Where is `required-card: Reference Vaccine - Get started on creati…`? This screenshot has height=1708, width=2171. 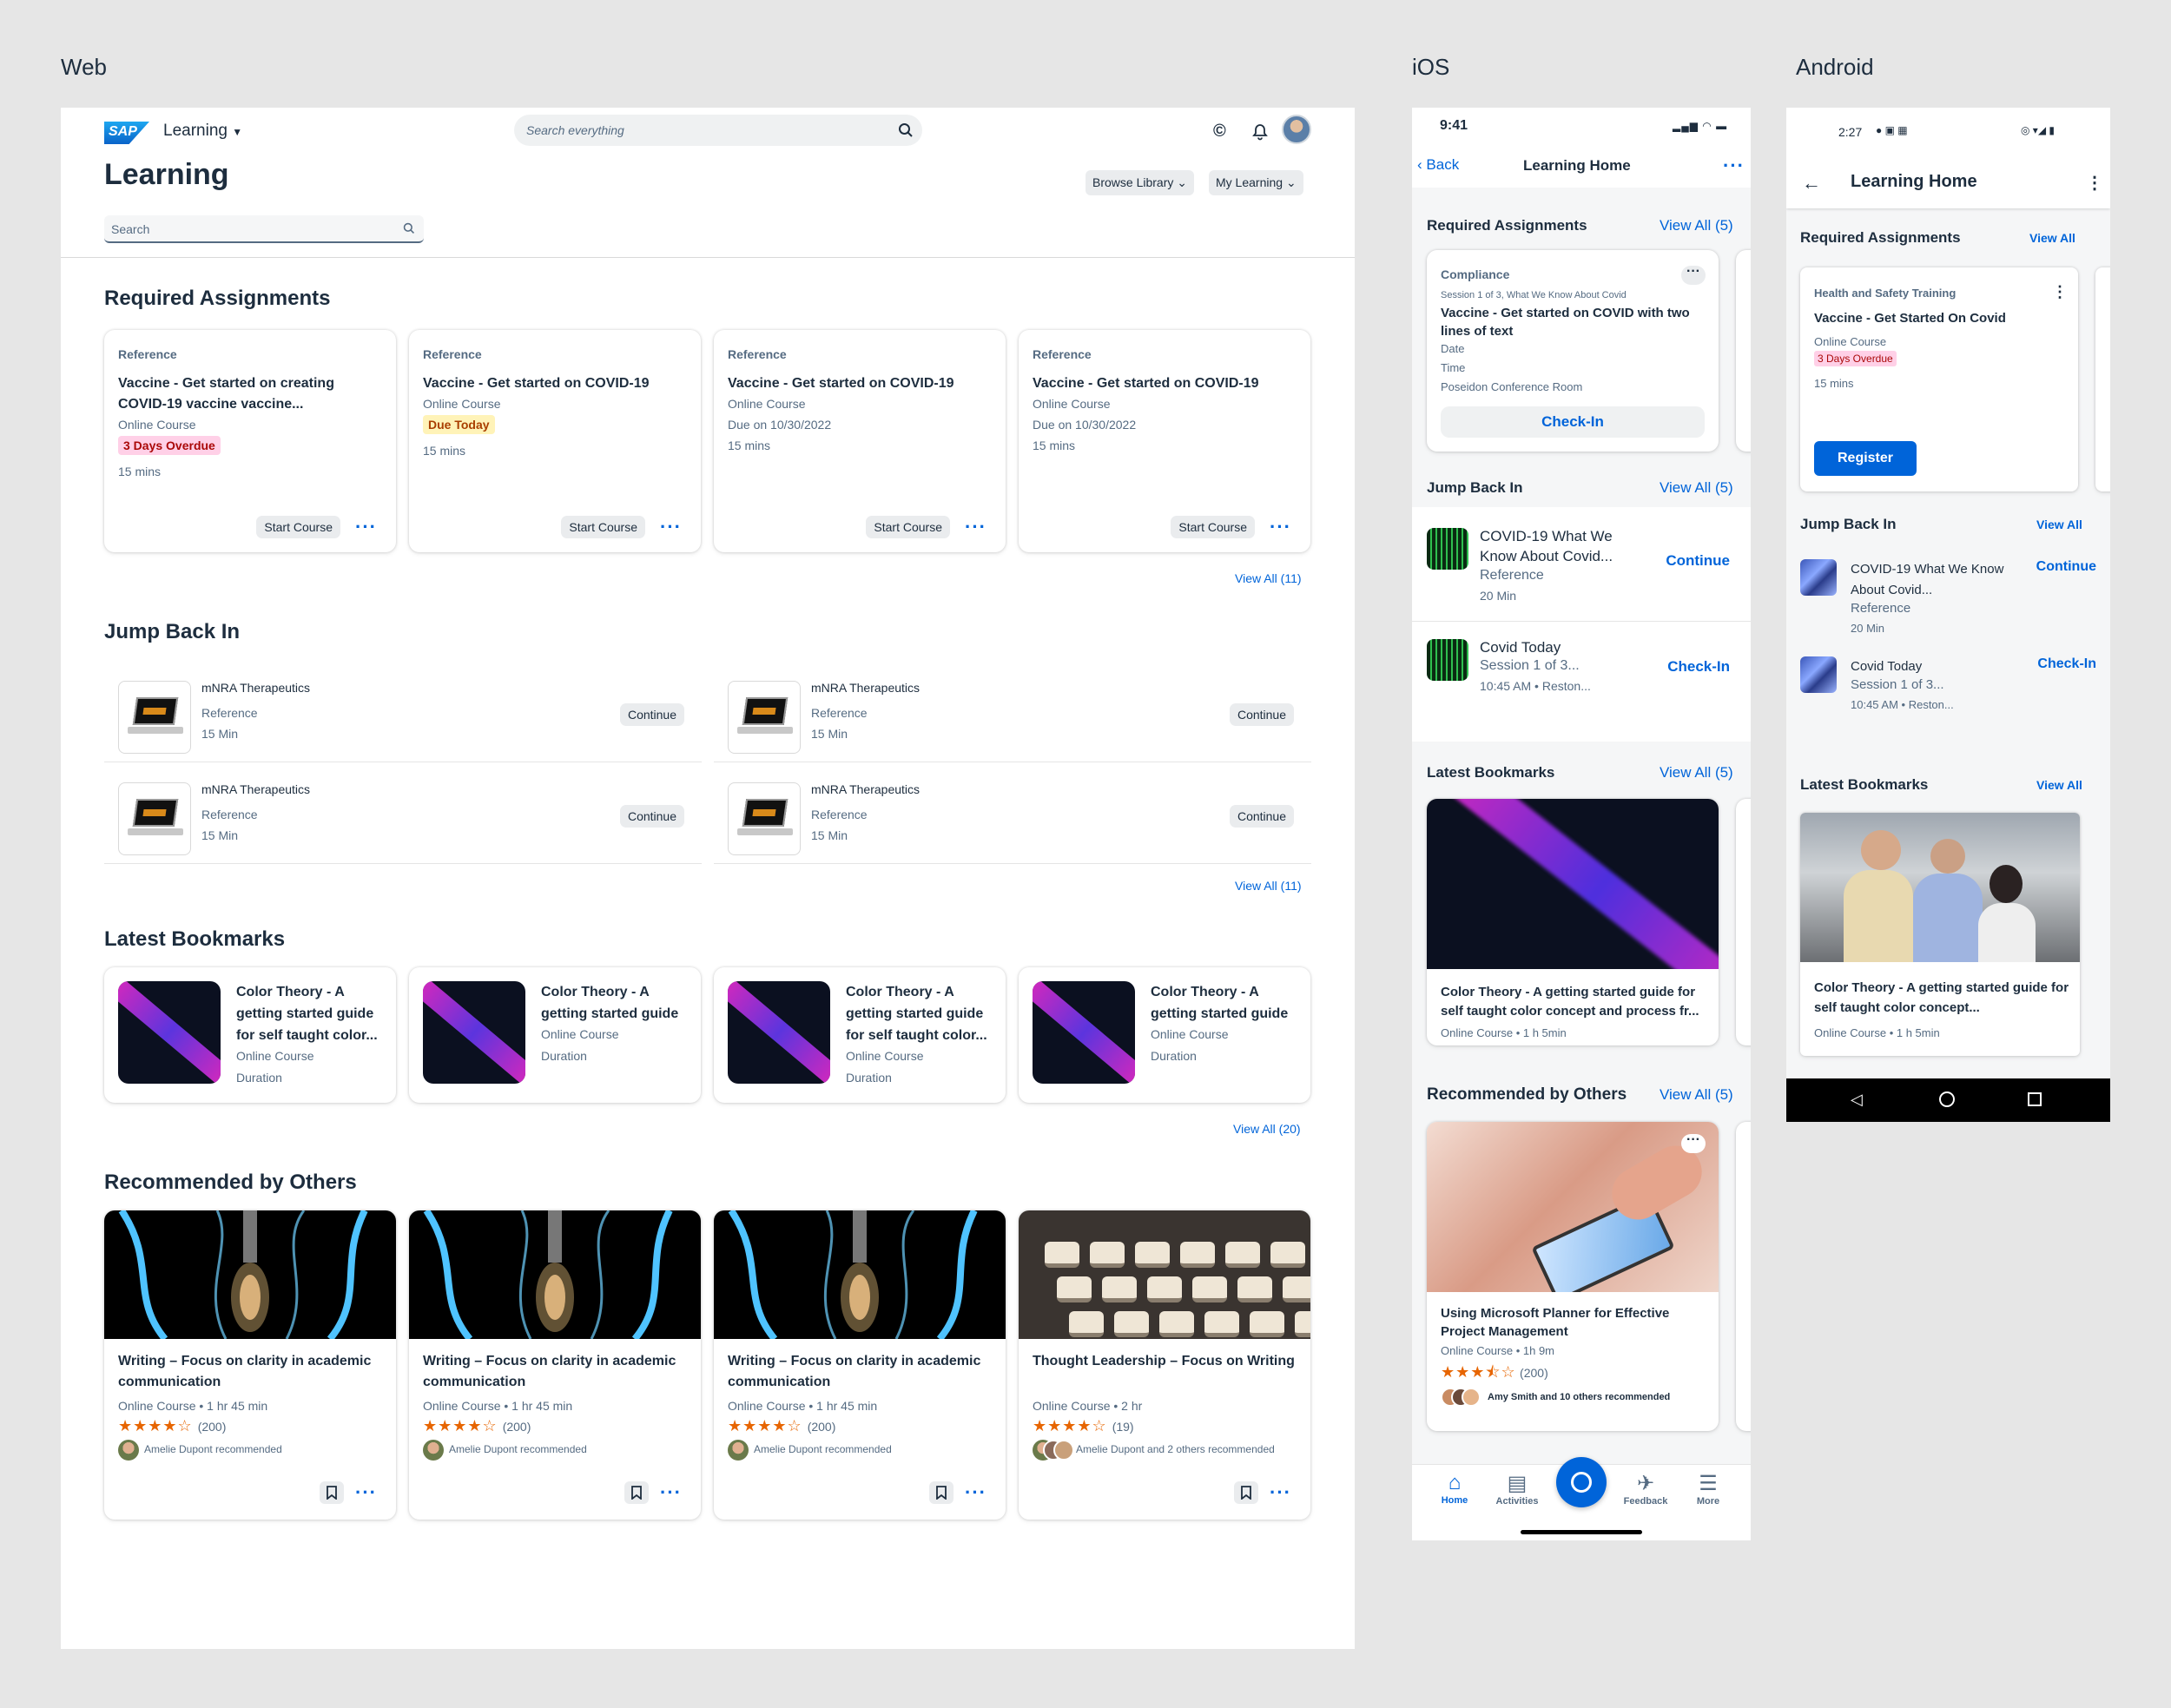
required-card: Reference Vaccine - Get started on creati… is located at coordinates (250, 441).